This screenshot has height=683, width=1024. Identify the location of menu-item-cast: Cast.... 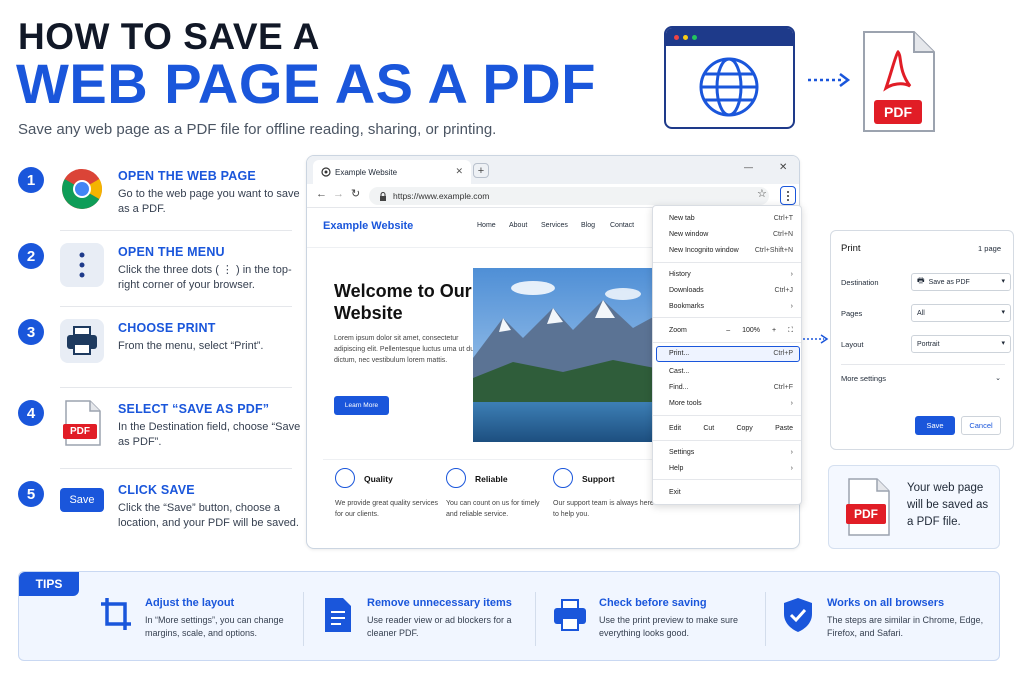
(731, 371).